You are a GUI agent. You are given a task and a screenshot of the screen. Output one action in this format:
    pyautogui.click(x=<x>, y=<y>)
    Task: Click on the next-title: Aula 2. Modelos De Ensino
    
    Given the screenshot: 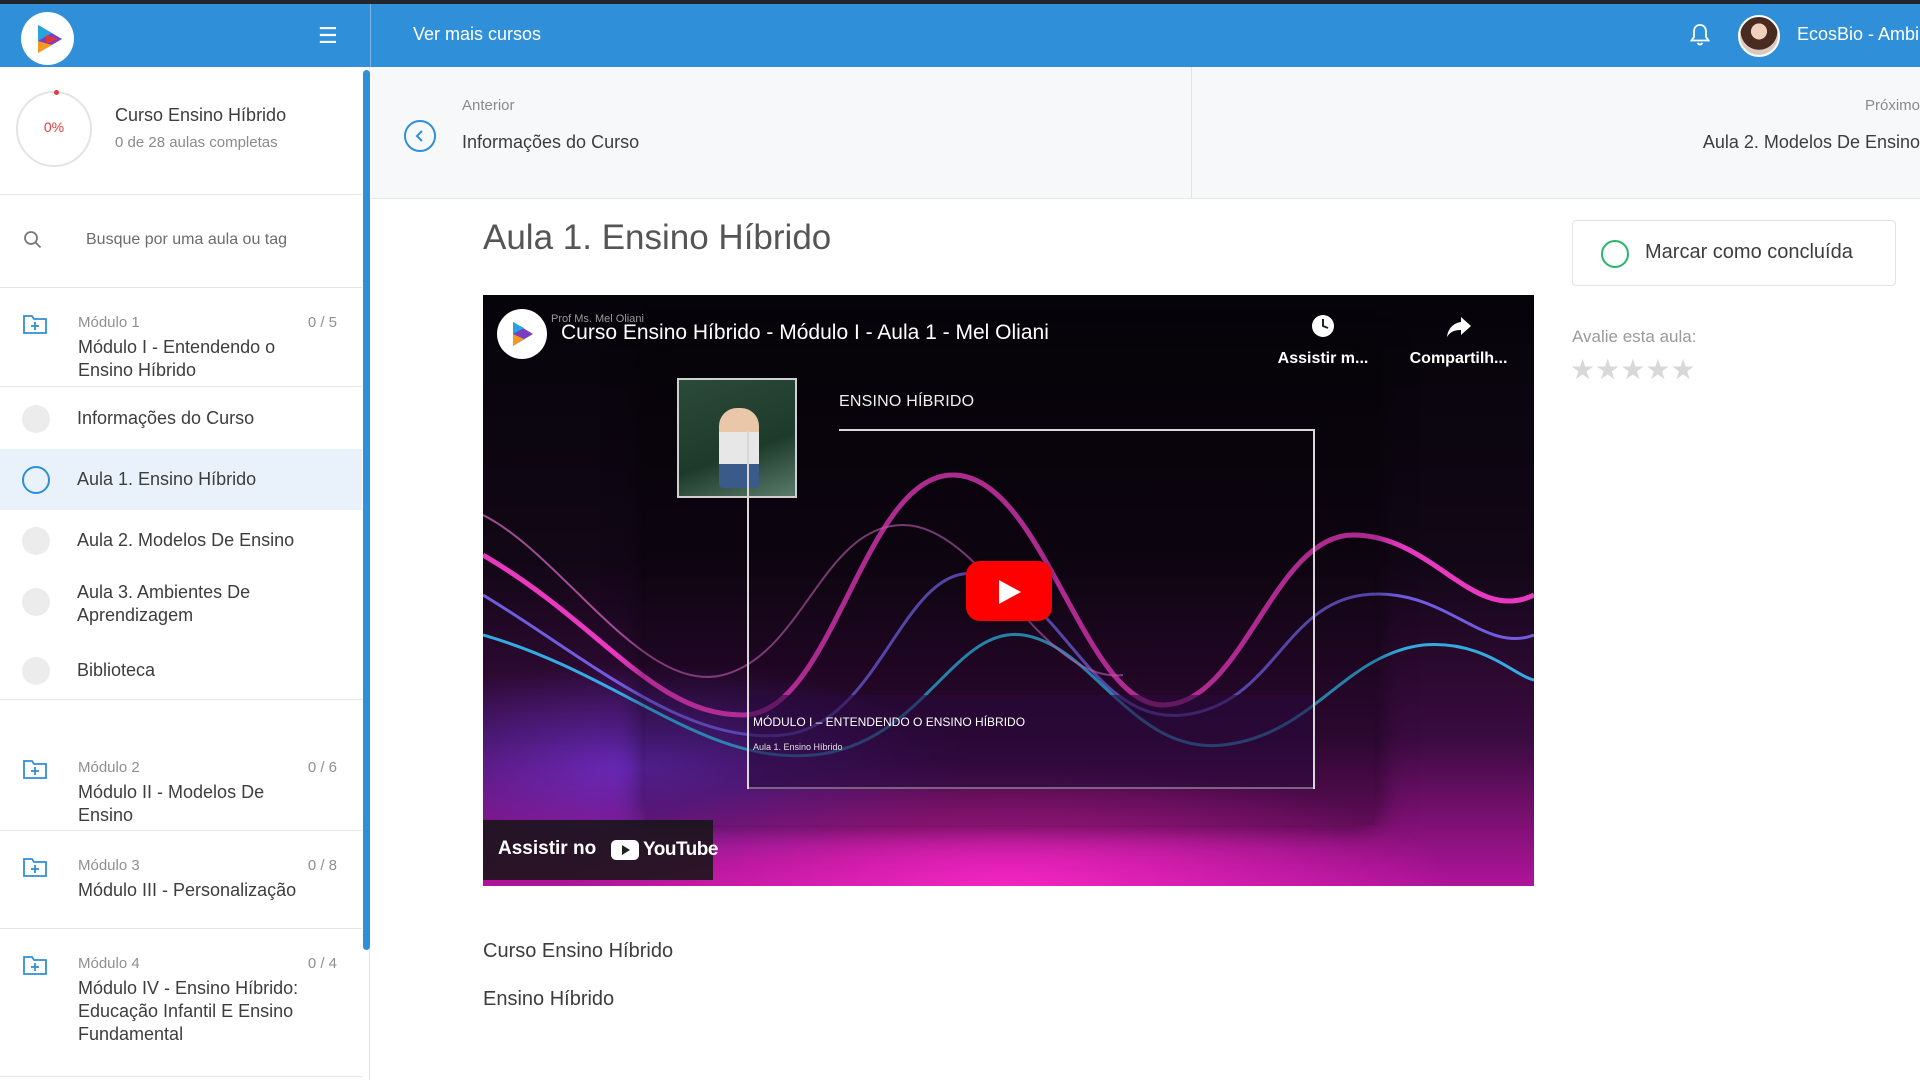 What is the action you would take?
    pyautogui.click(x=1811, y=142)
    